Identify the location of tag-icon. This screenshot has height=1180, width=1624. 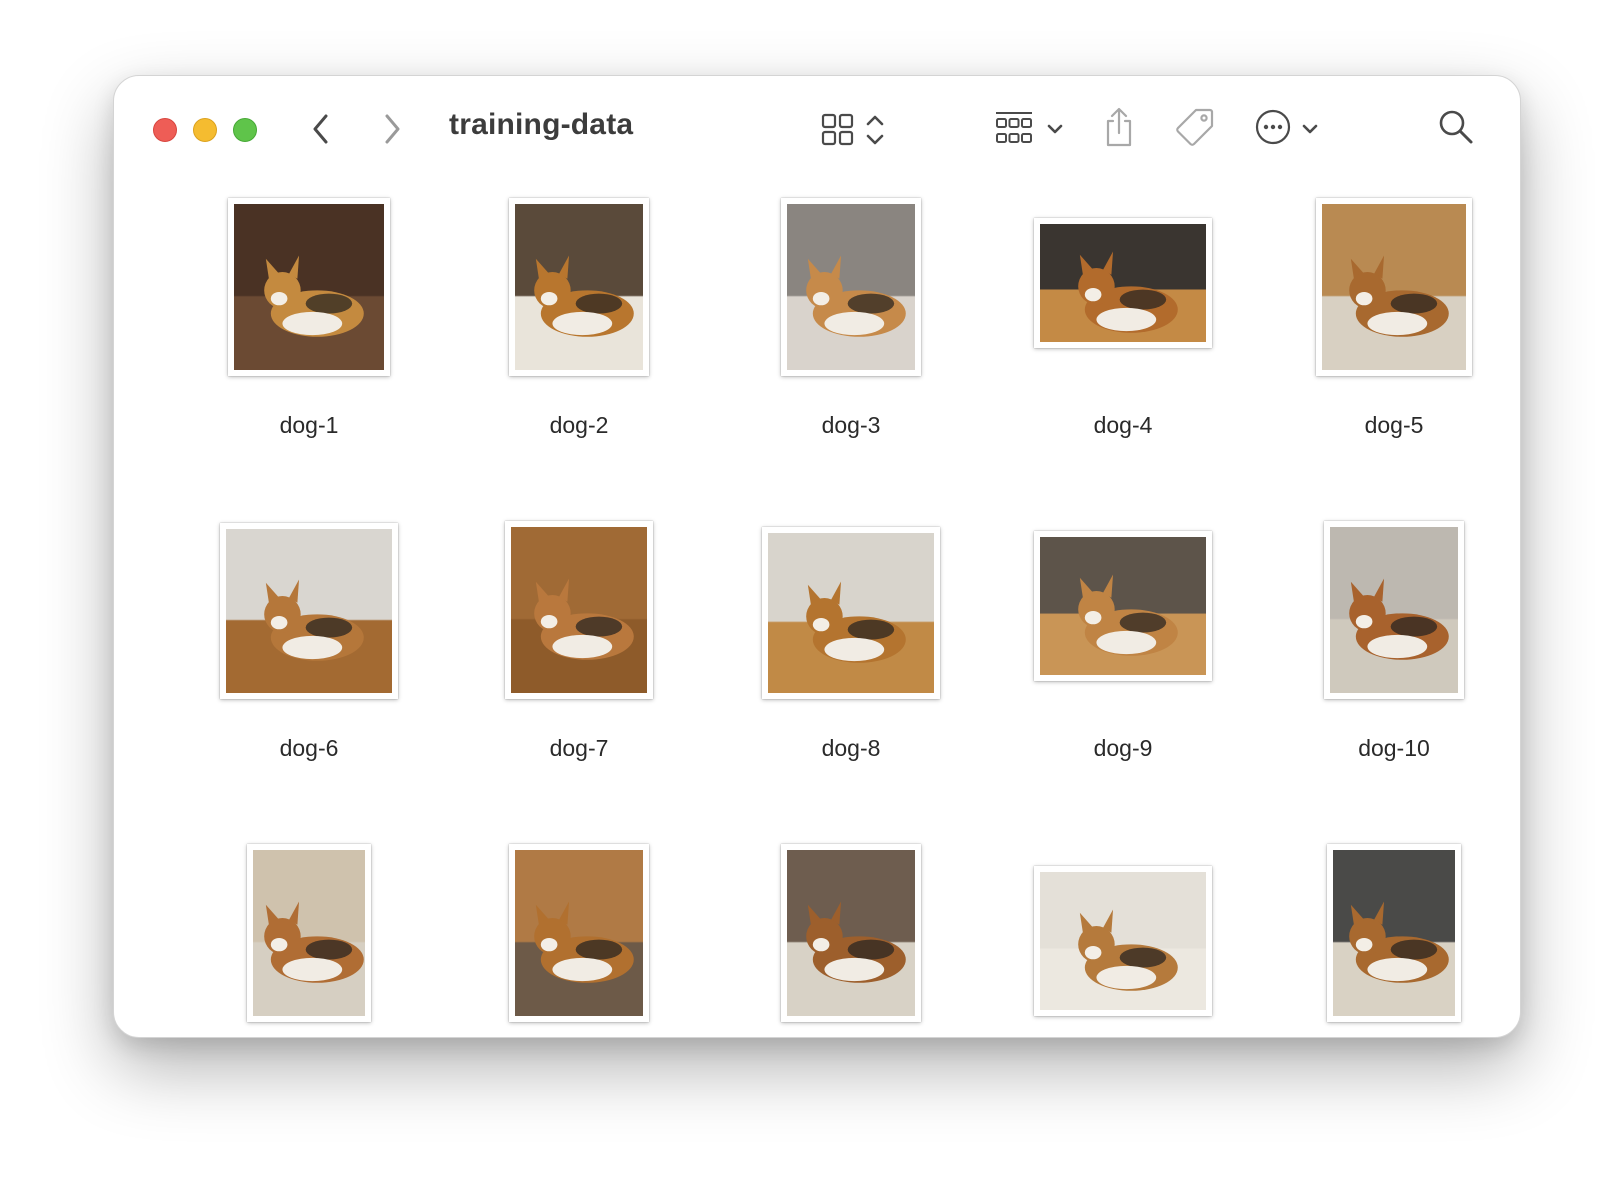
(1195, 127).